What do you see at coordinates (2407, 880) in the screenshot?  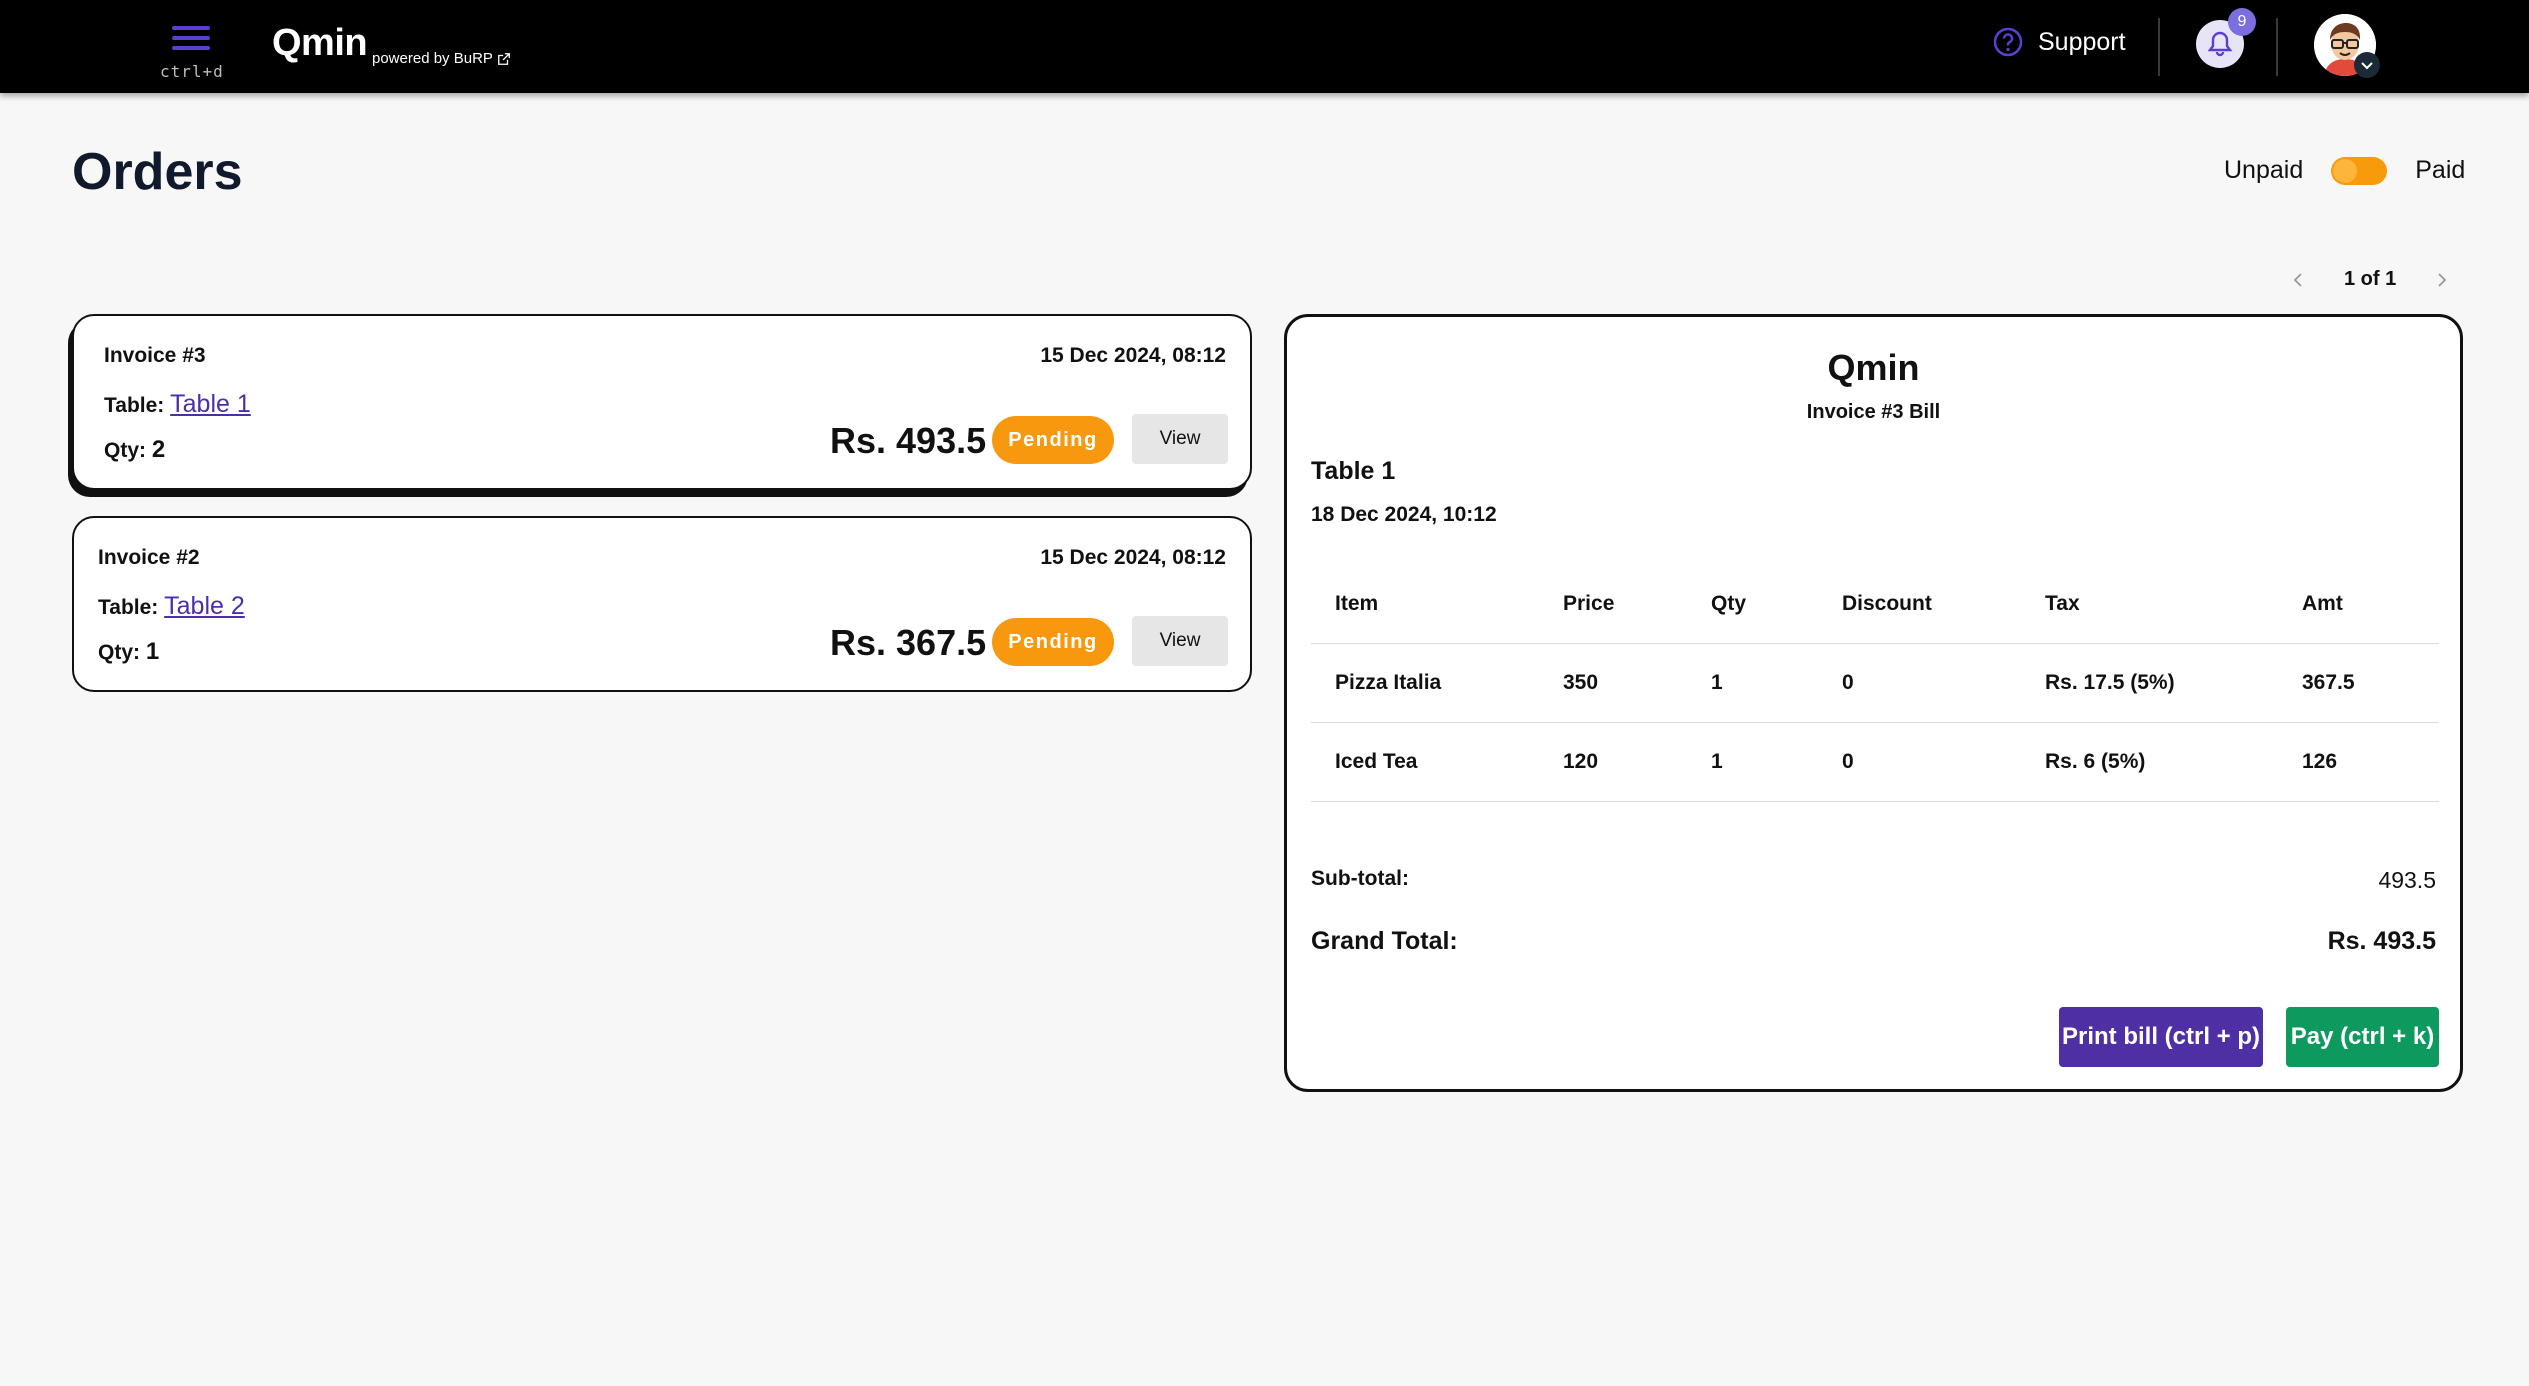 I see `subtotal-value: 493.5` at bounding box center [2407, 880].